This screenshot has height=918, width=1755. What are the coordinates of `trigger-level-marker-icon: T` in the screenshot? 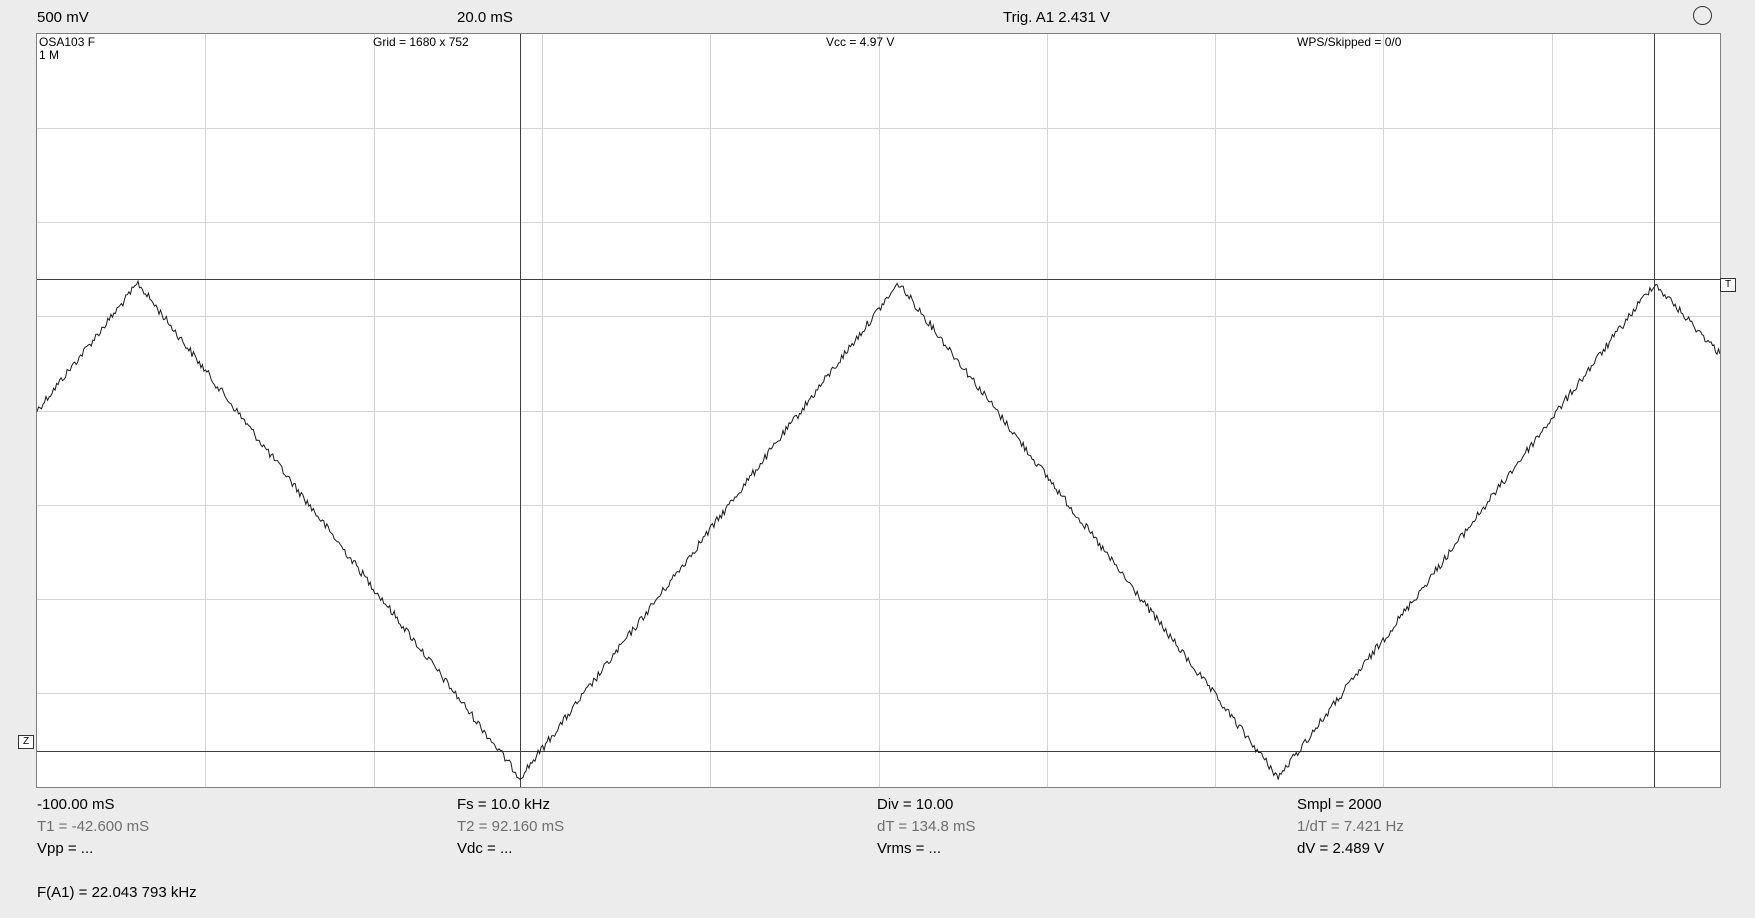 It's located at (1728, 285).